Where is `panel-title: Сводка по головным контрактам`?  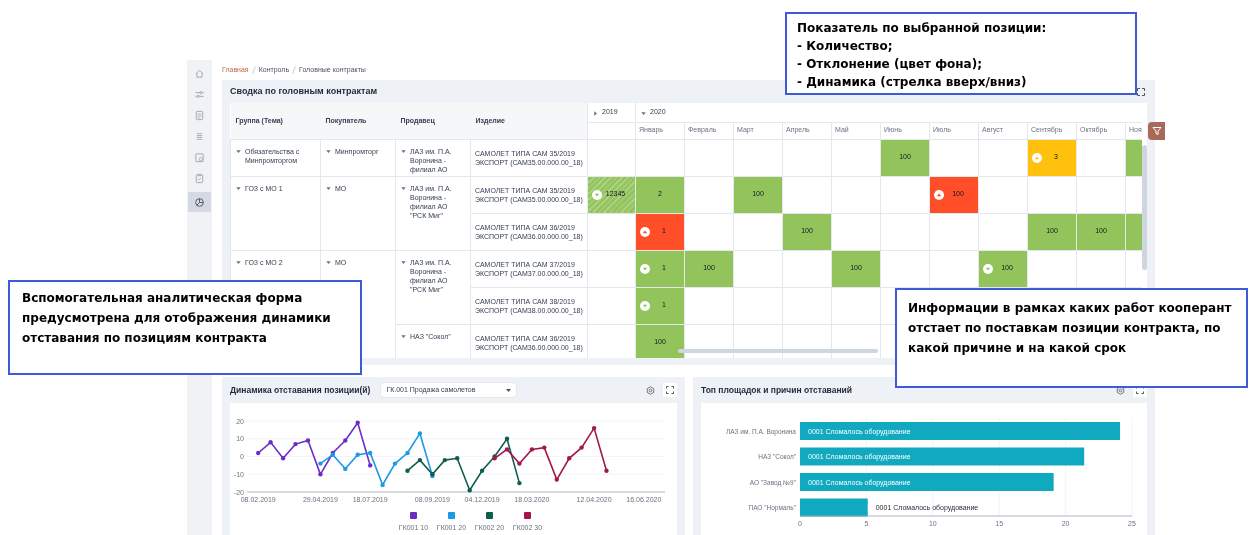
panel-title: Сводка по головным контрактам is located at coordinates (304, 91).